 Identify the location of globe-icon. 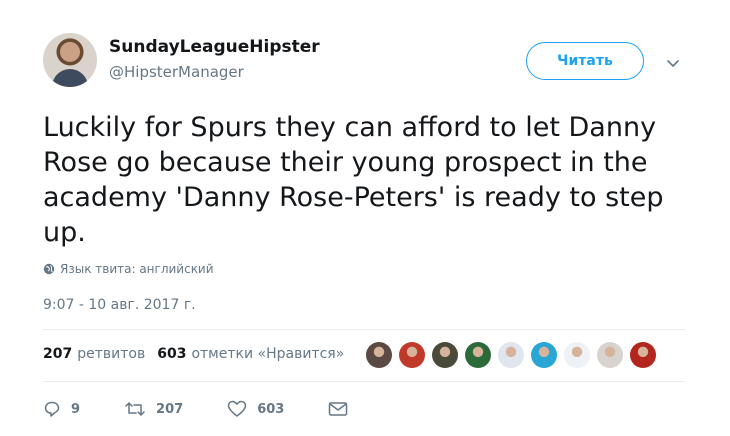
(49, 269).